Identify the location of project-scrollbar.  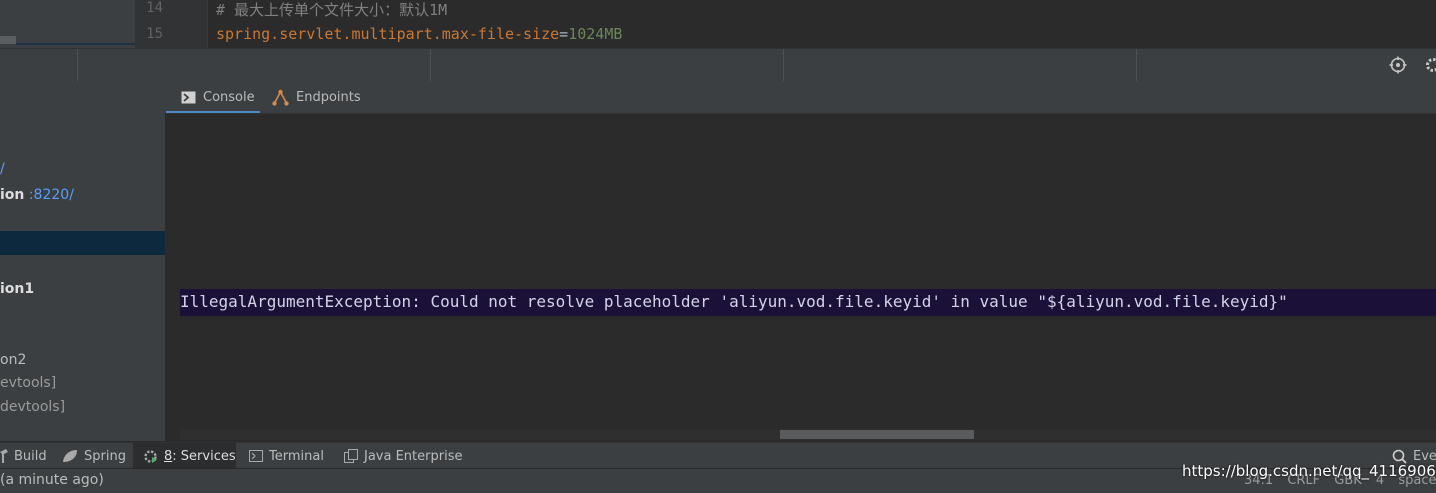
(8, 40).